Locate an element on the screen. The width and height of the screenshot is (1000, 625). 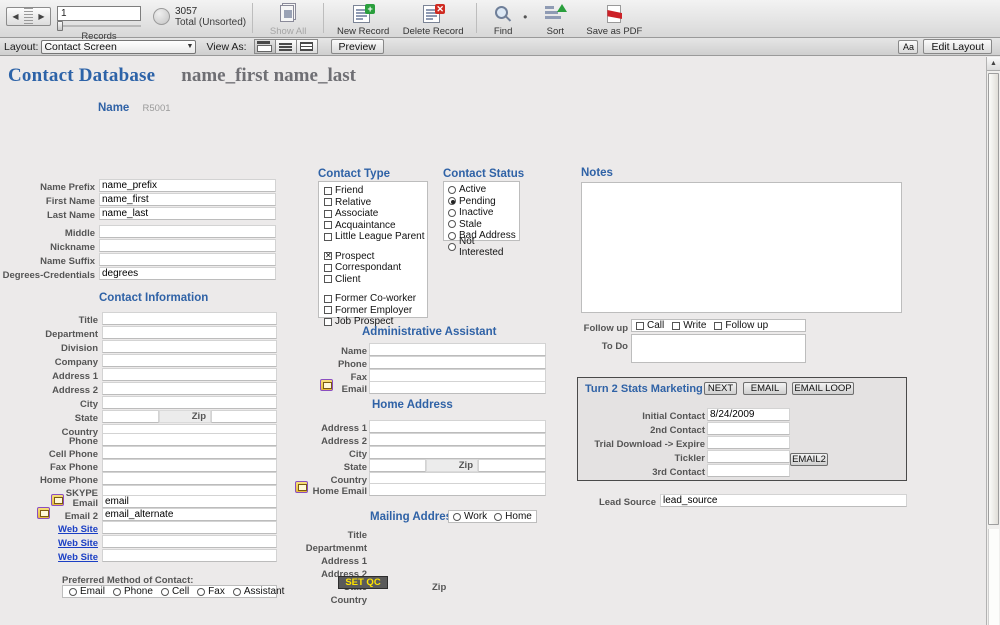
field-company is located at coordinates (189, 360).